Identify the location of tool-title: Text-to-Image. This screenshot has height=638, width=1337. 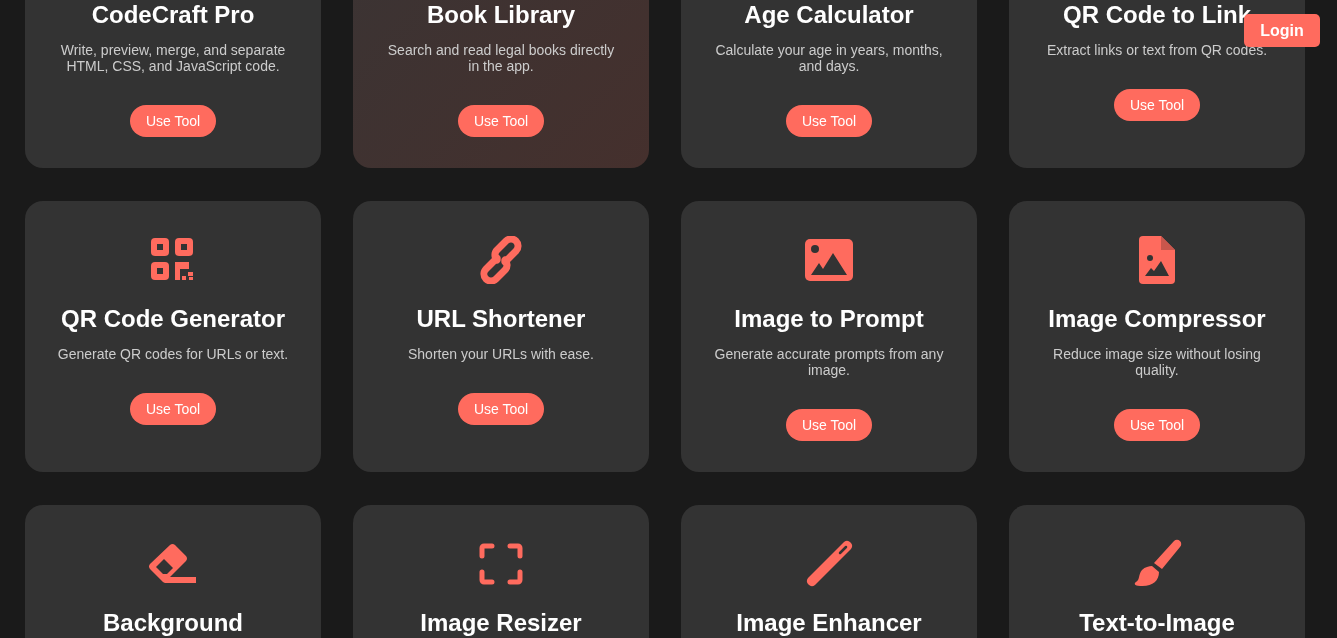
(1157, 622).